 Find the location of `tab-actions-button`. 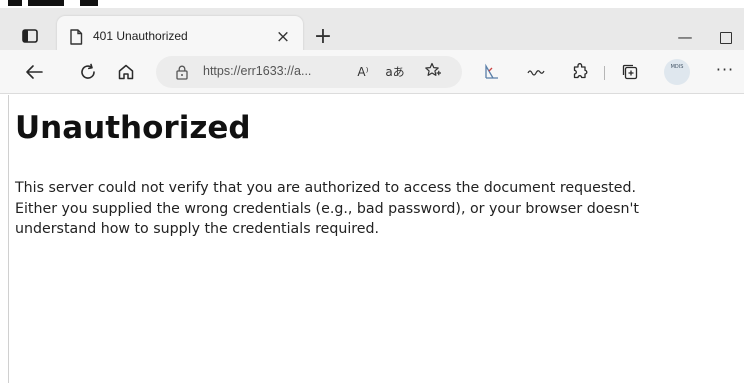

tab-actions-button is located at coordinates (30, 36).